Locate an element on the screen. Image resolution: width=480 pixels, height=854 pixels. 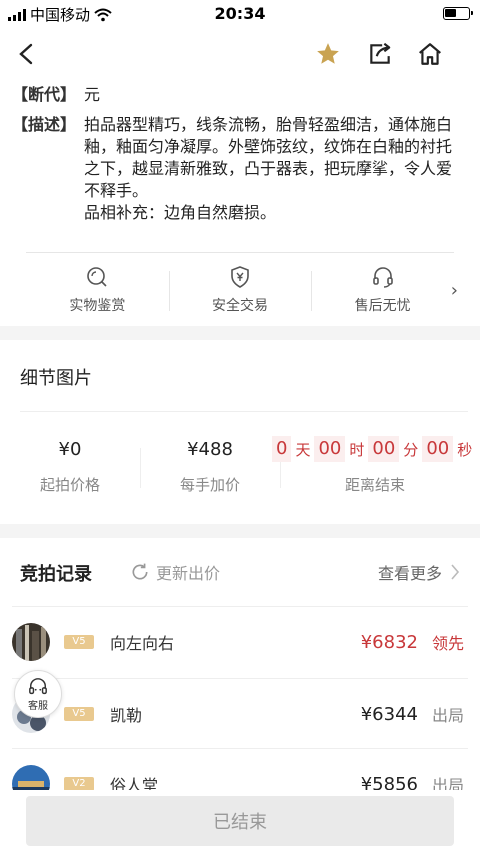
countdown-block: 0 天 00 时 00 分 00 秒 距离结束 is located at coordinates (375, 462).